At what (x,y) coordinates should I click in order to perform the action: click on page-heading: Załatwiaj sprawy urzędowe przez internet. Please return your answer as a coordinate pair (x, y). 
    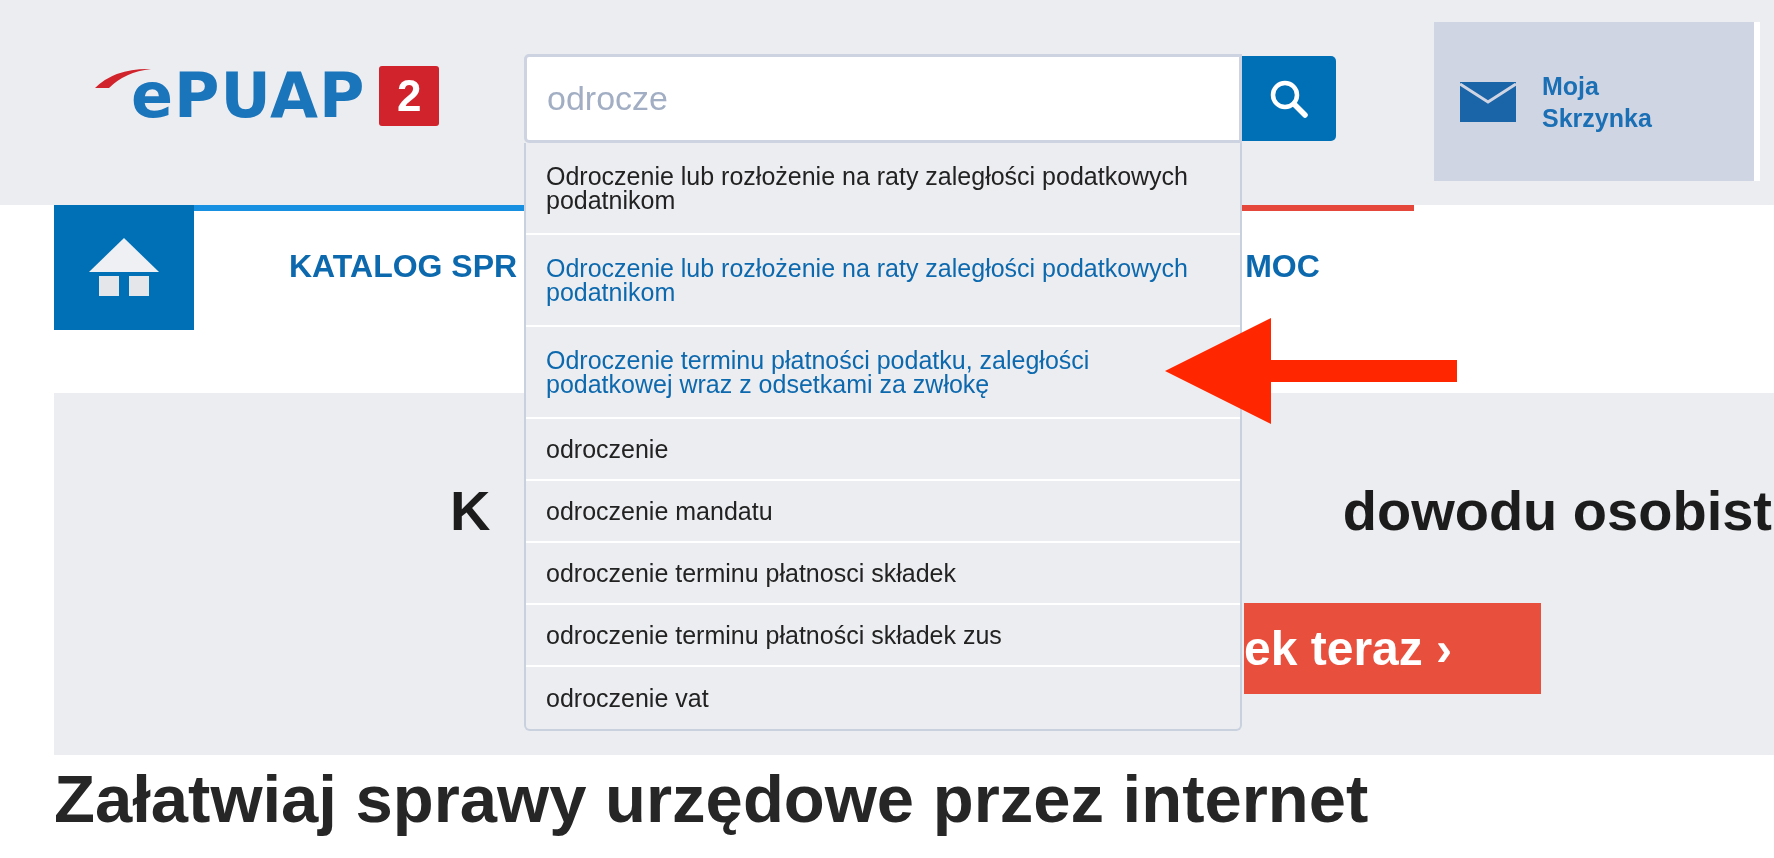
    Looking at the image, I should click on (712, 799).